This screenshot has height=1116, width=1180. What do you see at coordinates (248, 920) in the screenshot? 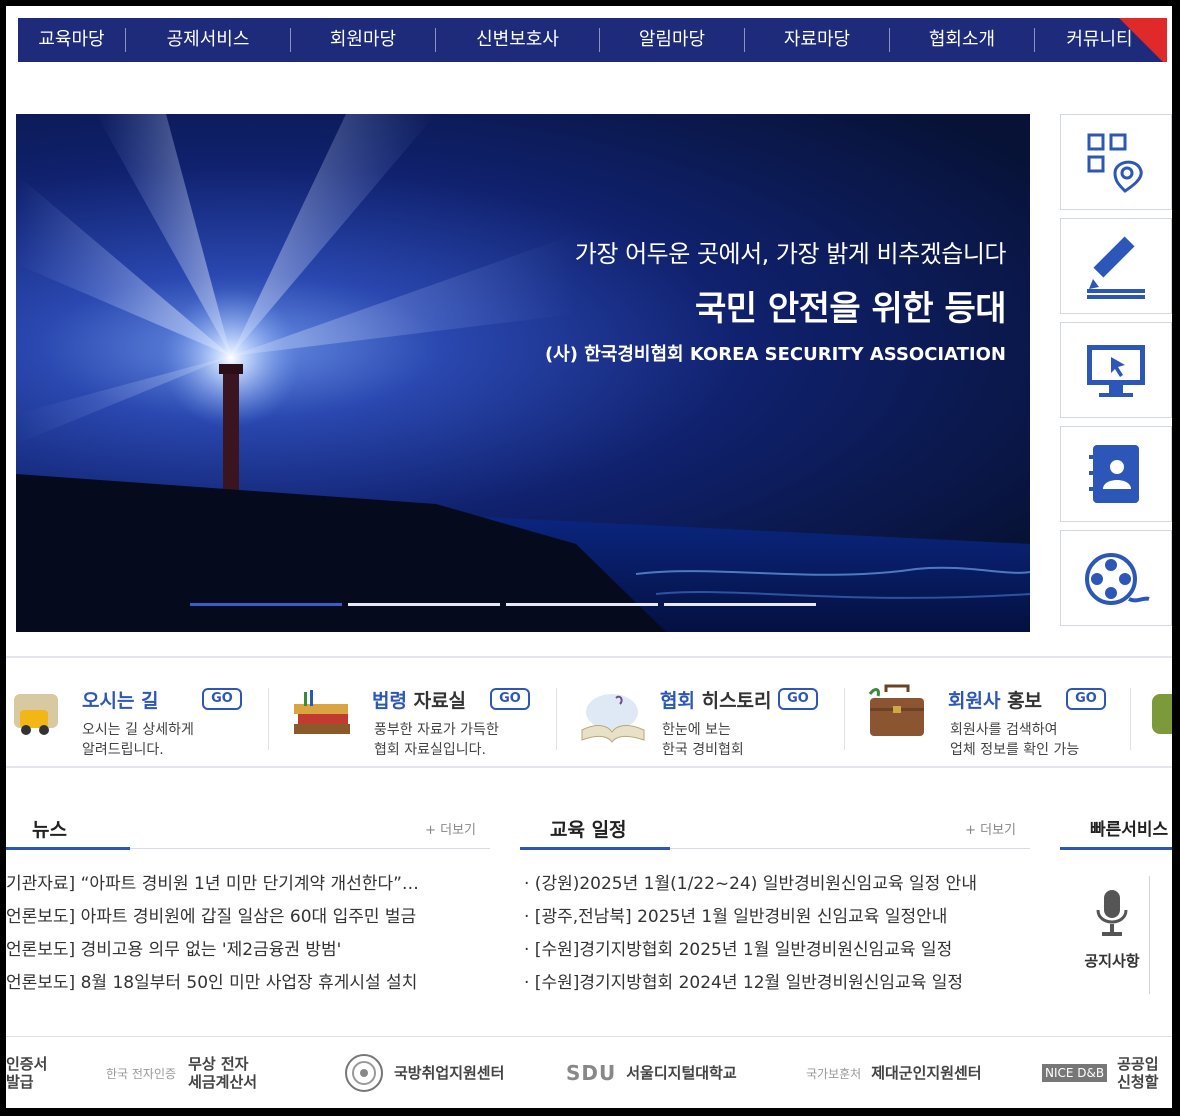
I see `list-item: 언론보도] 아파트 경비원에 갑질 일삼은 60대 입주민 벌금` at bounding box center [248, 920].